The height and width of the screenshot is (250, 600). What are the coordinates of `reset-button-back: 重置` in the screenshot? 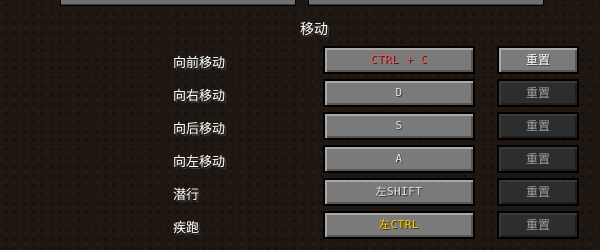 It's located at (538, 126).